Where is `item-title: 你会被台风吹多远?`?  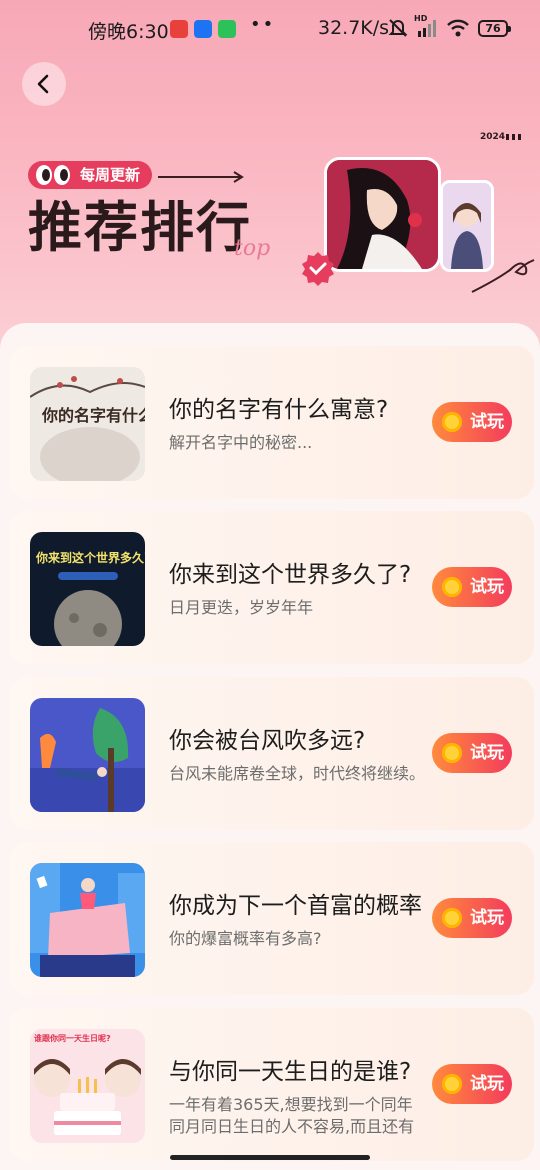 item-title: 你会被台风吹多远? is located at coordinates (267, 741).